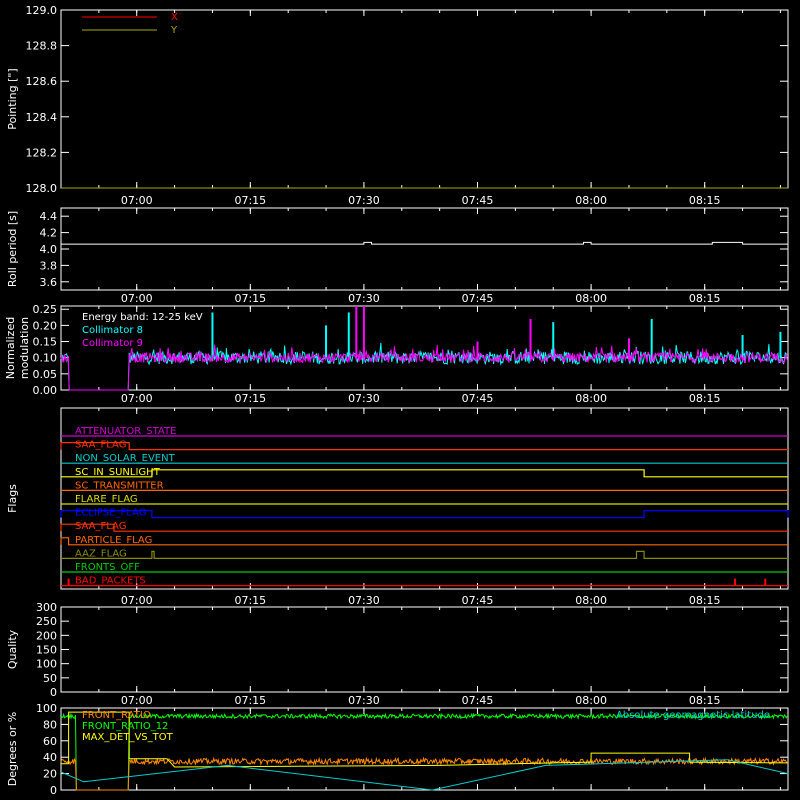 Image resolution: width=800 pixels, height=800 pixels. Describe the element at coordinates (107, 567) in the screenshot. I see `flag-label: FRONTS_OFF` at that location.